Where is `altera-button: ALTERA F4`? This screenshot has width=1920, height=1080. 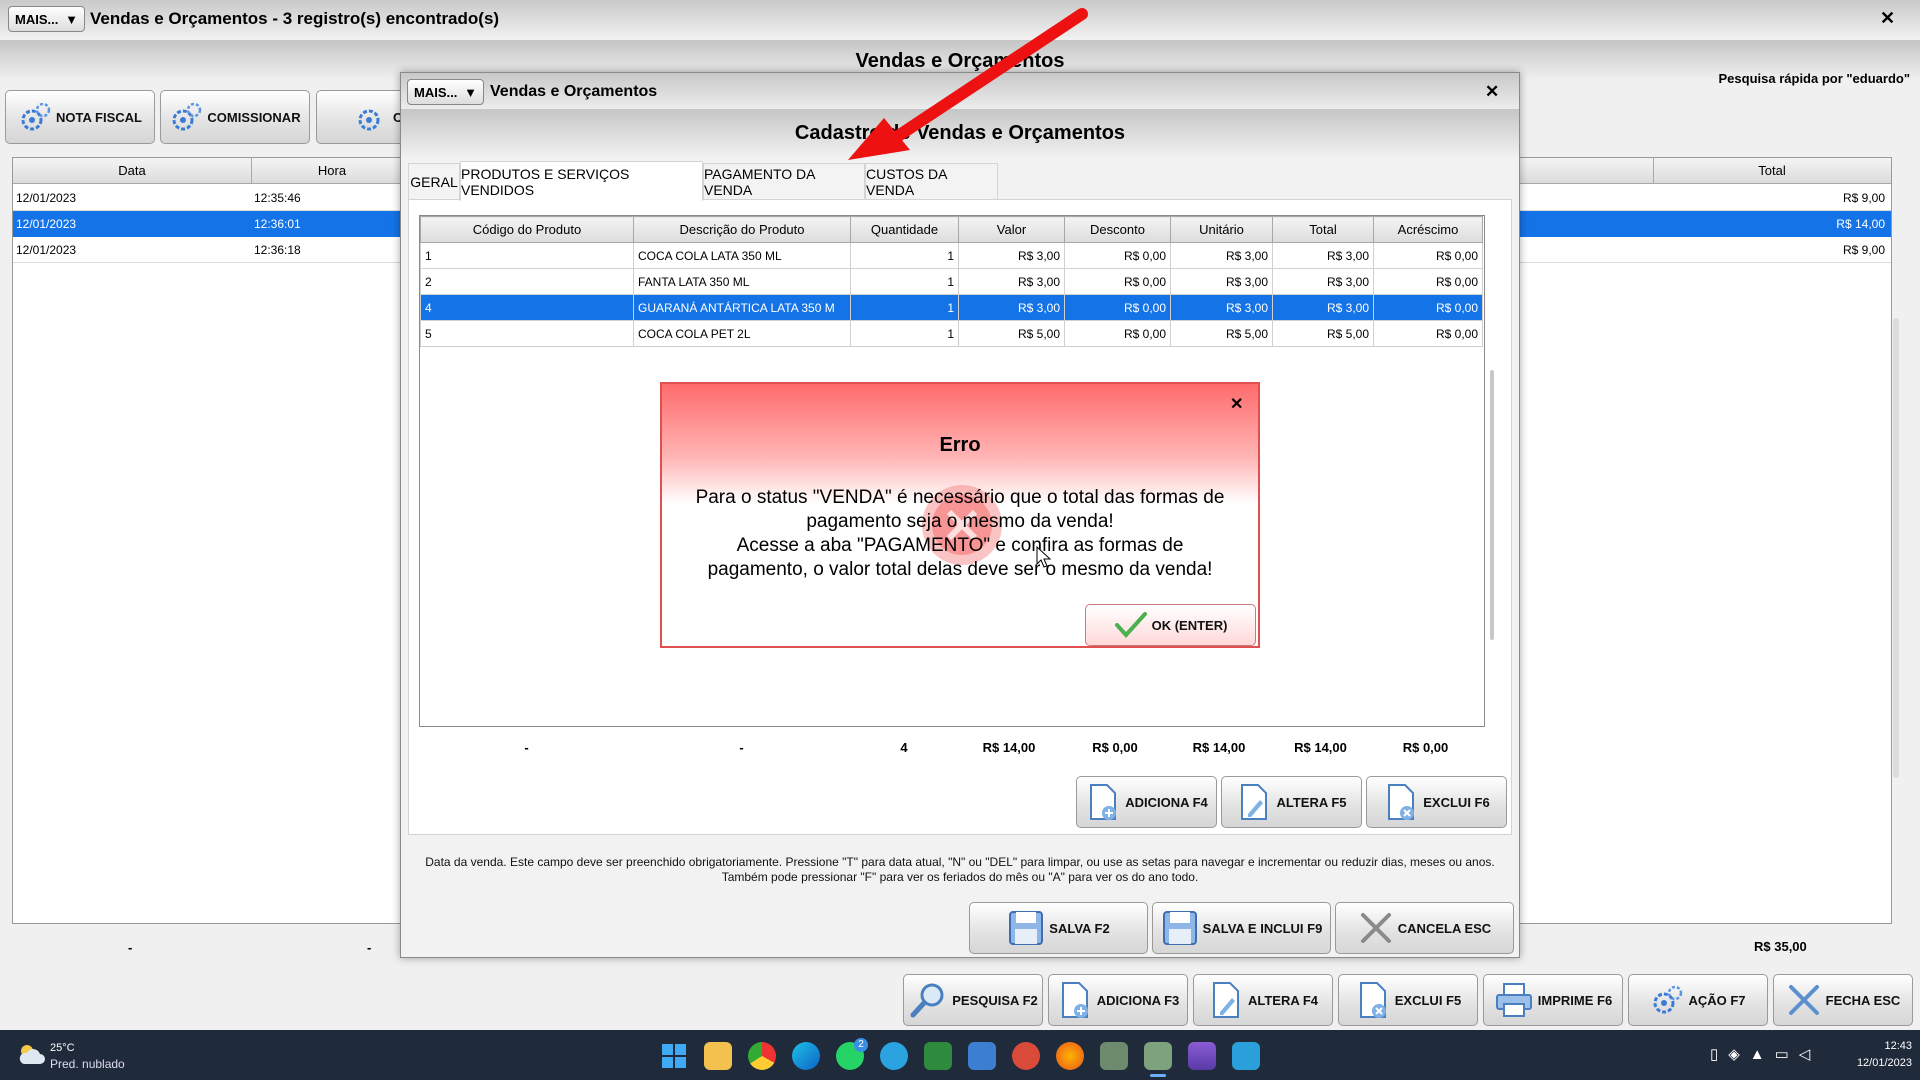 altera-button: ALTERA F4 is located at coordinates (1263, 1000).